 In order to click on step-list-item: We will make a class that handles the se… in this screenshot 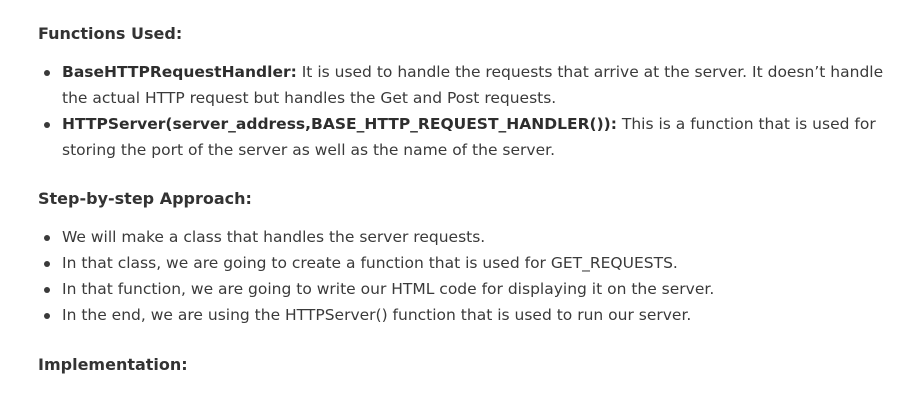, I will do `click(468, 237)`.